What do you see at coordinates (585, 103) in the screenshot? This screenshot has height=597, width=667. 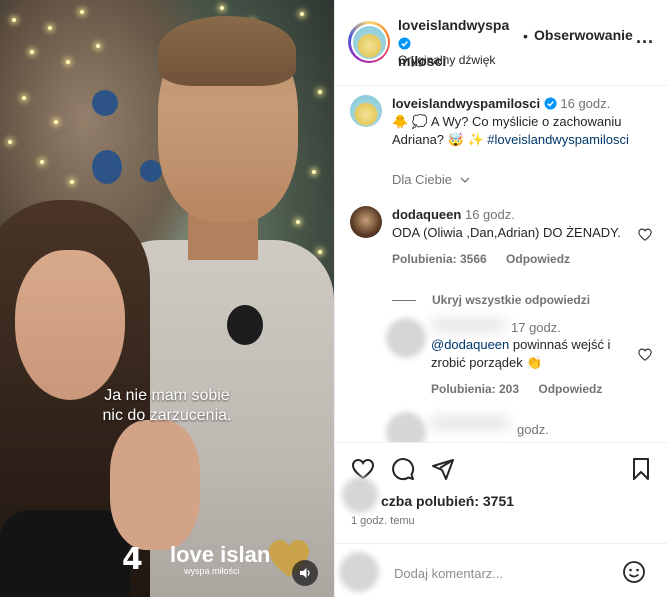 I see `caption-time: 16 godz.` at bounding box center [585, 103].